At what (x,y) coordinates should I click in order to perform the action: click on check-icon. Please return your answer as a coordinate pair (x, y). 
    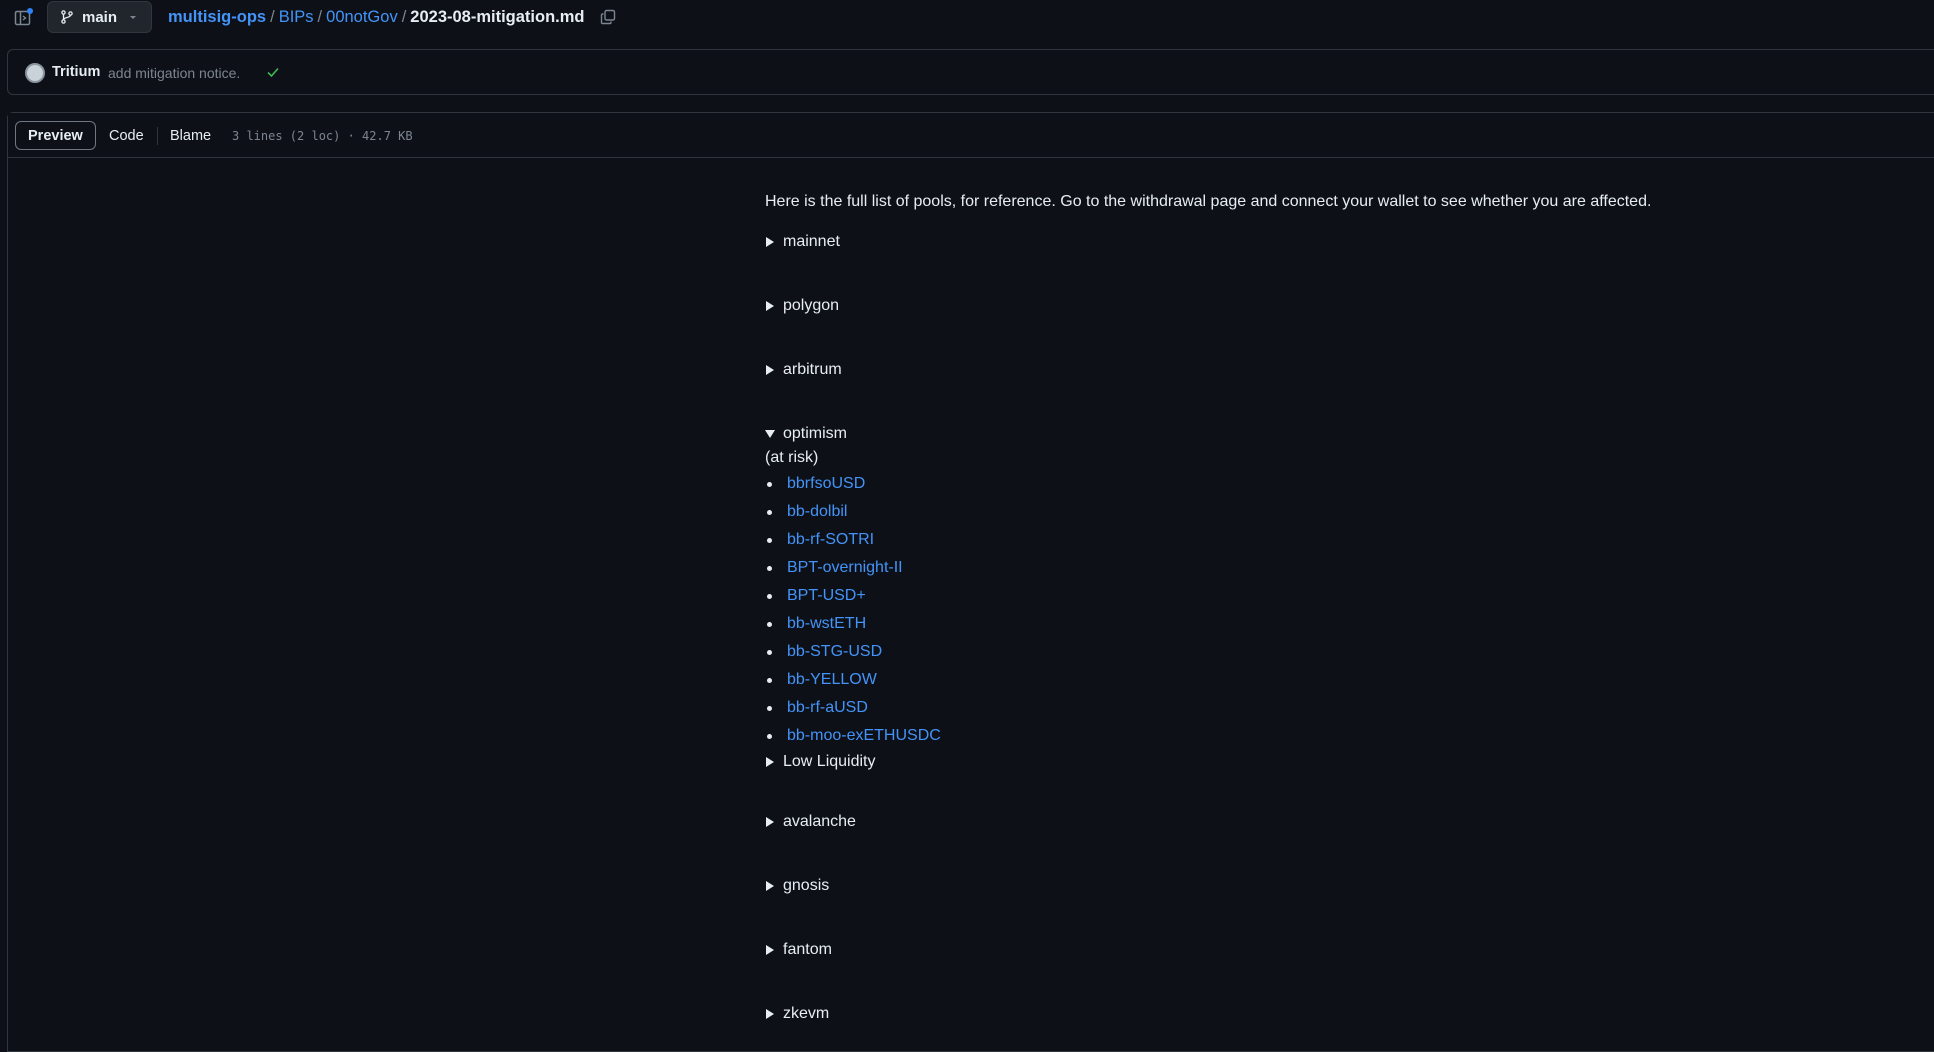
    Looking at the image, I should click on (273, 72).